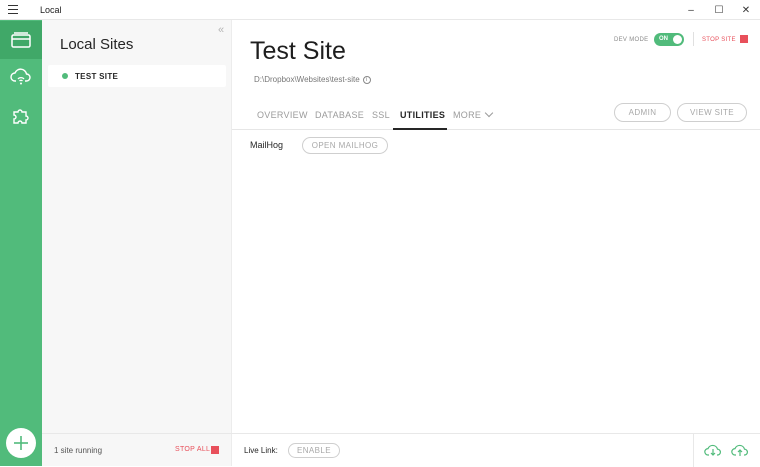  I want to click on stop-site-icon, so click(744, 39).